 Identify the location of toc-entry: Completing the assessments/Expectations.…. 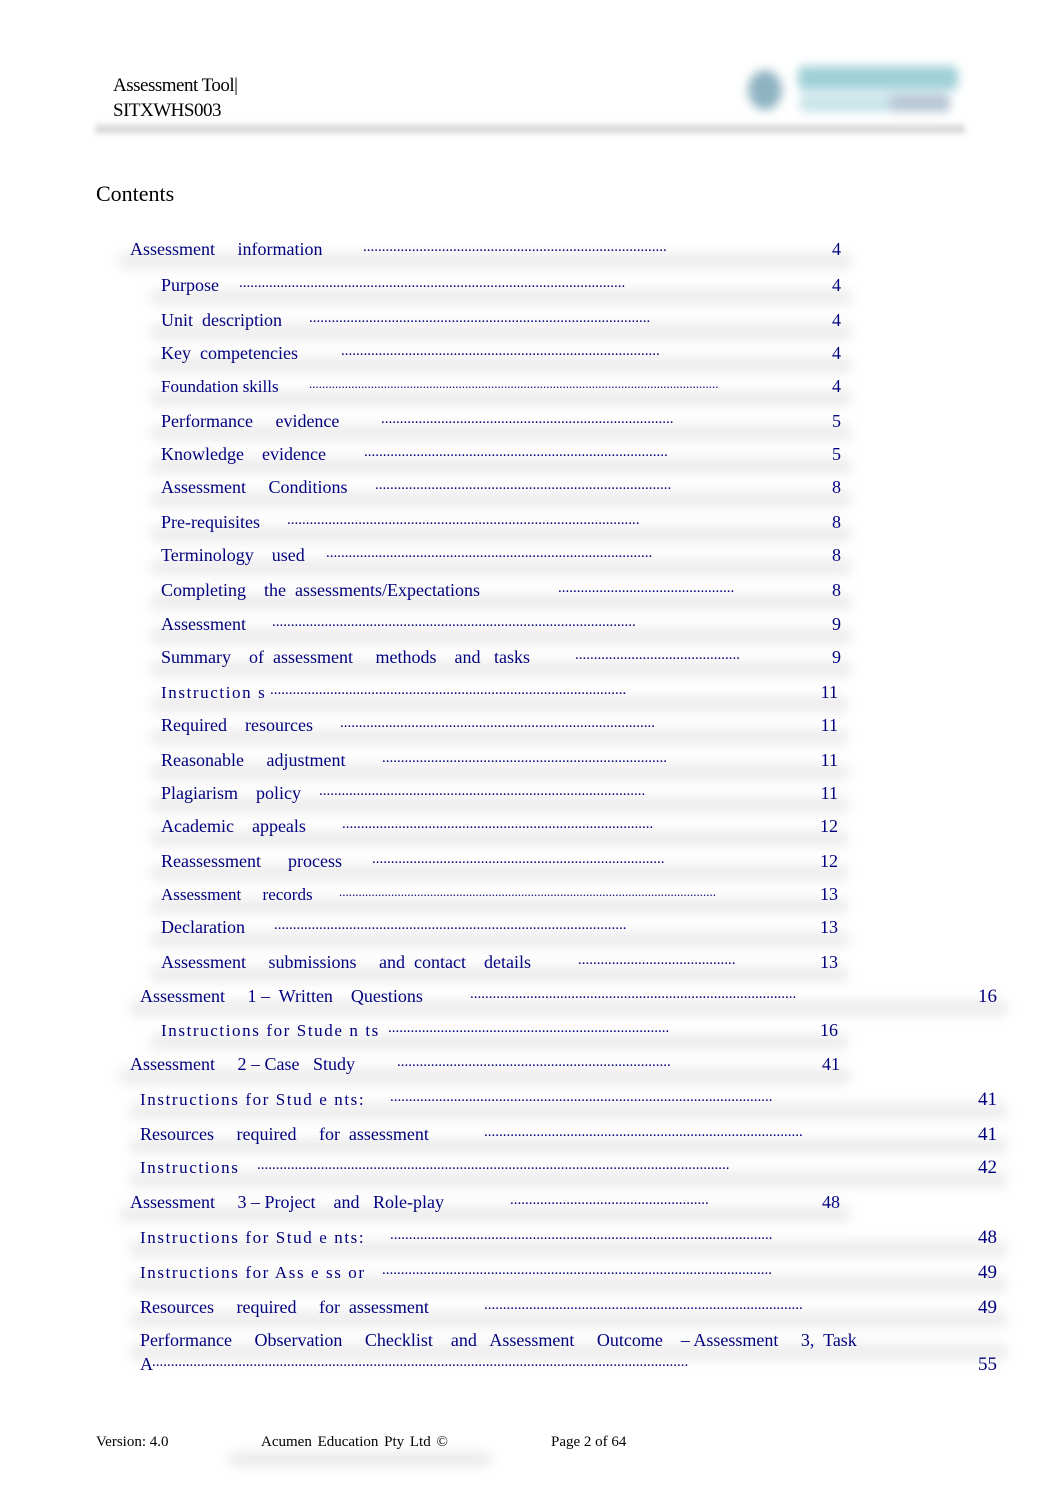
(501, 595).